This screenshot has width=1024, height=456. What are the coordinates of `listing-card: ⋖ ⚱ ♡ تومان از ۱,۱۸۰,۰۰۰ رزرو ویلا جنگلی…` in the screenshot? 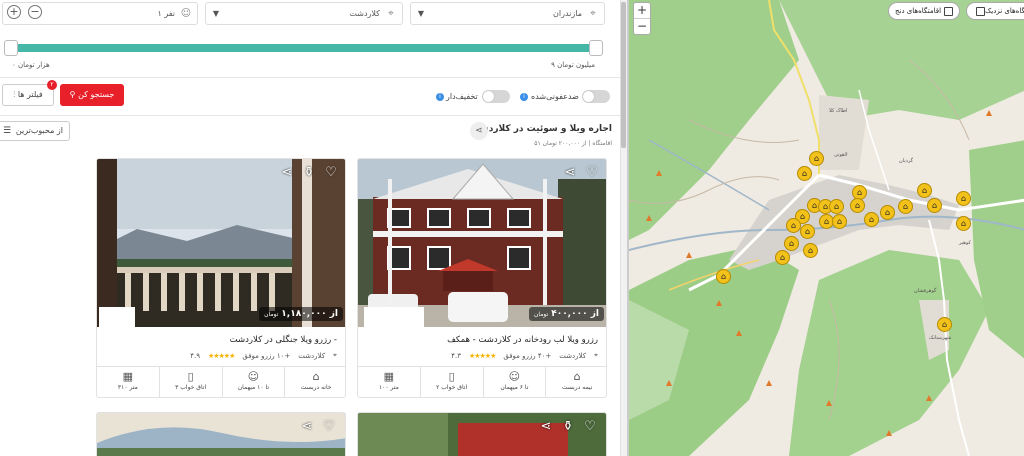 It's located at (221, 278).